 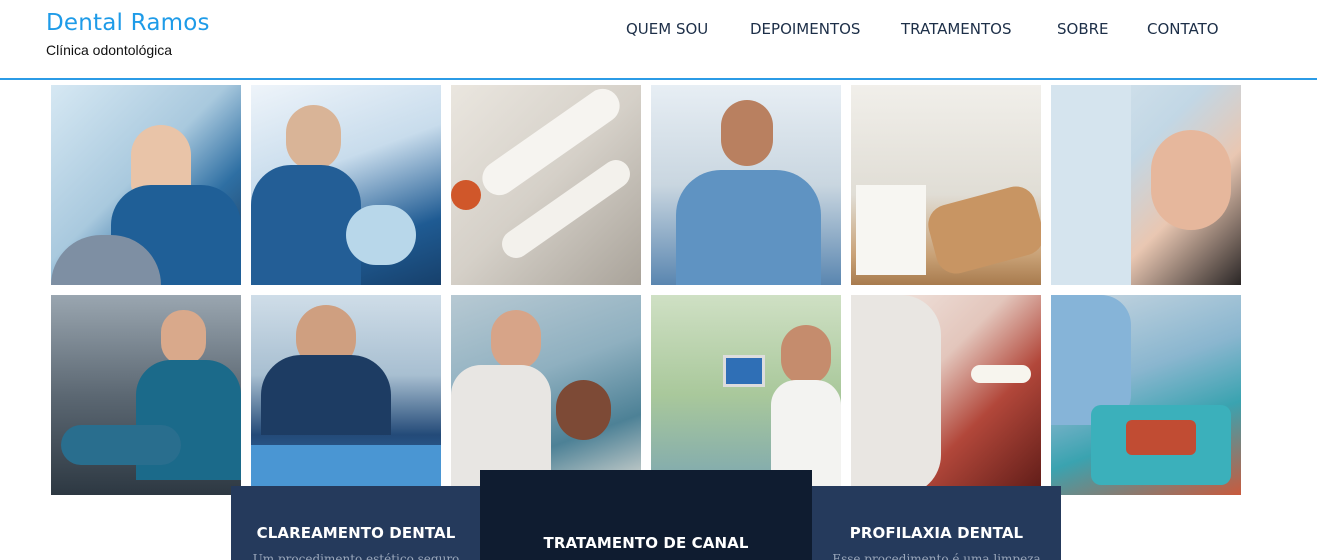 I want to click on gallery-photo-dentist-treating-patient, so click(x=146, y=185).